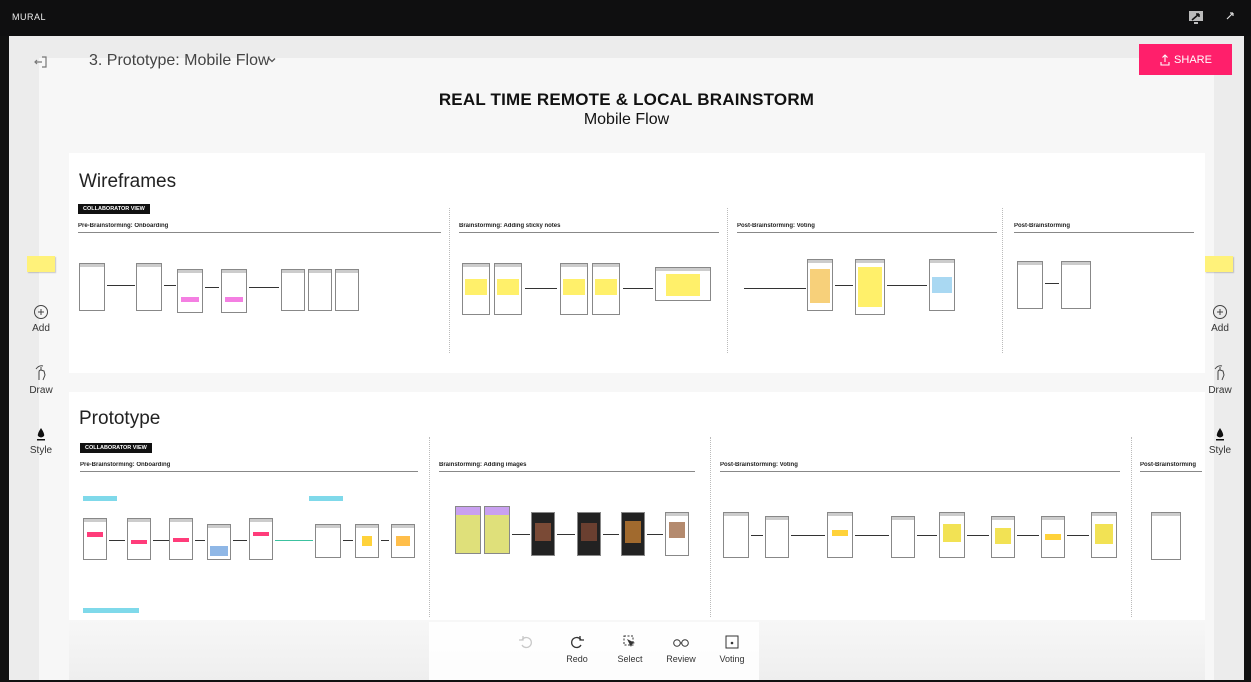 The height and width of the screenshot is (682, 1251). I want to click on board-subtitle: Mobile Flow, so click(626, 119).